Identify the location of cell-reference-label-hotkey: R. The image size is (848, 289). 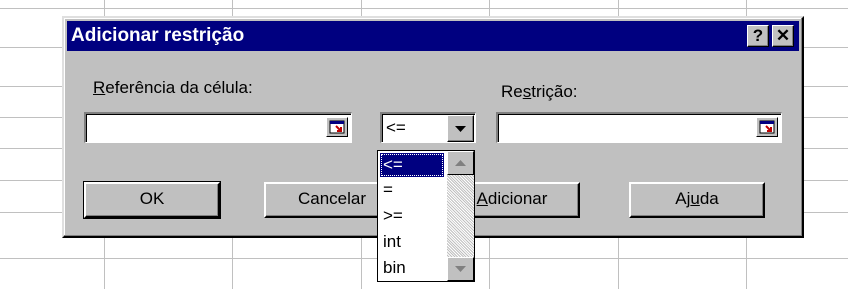
(99, 87).